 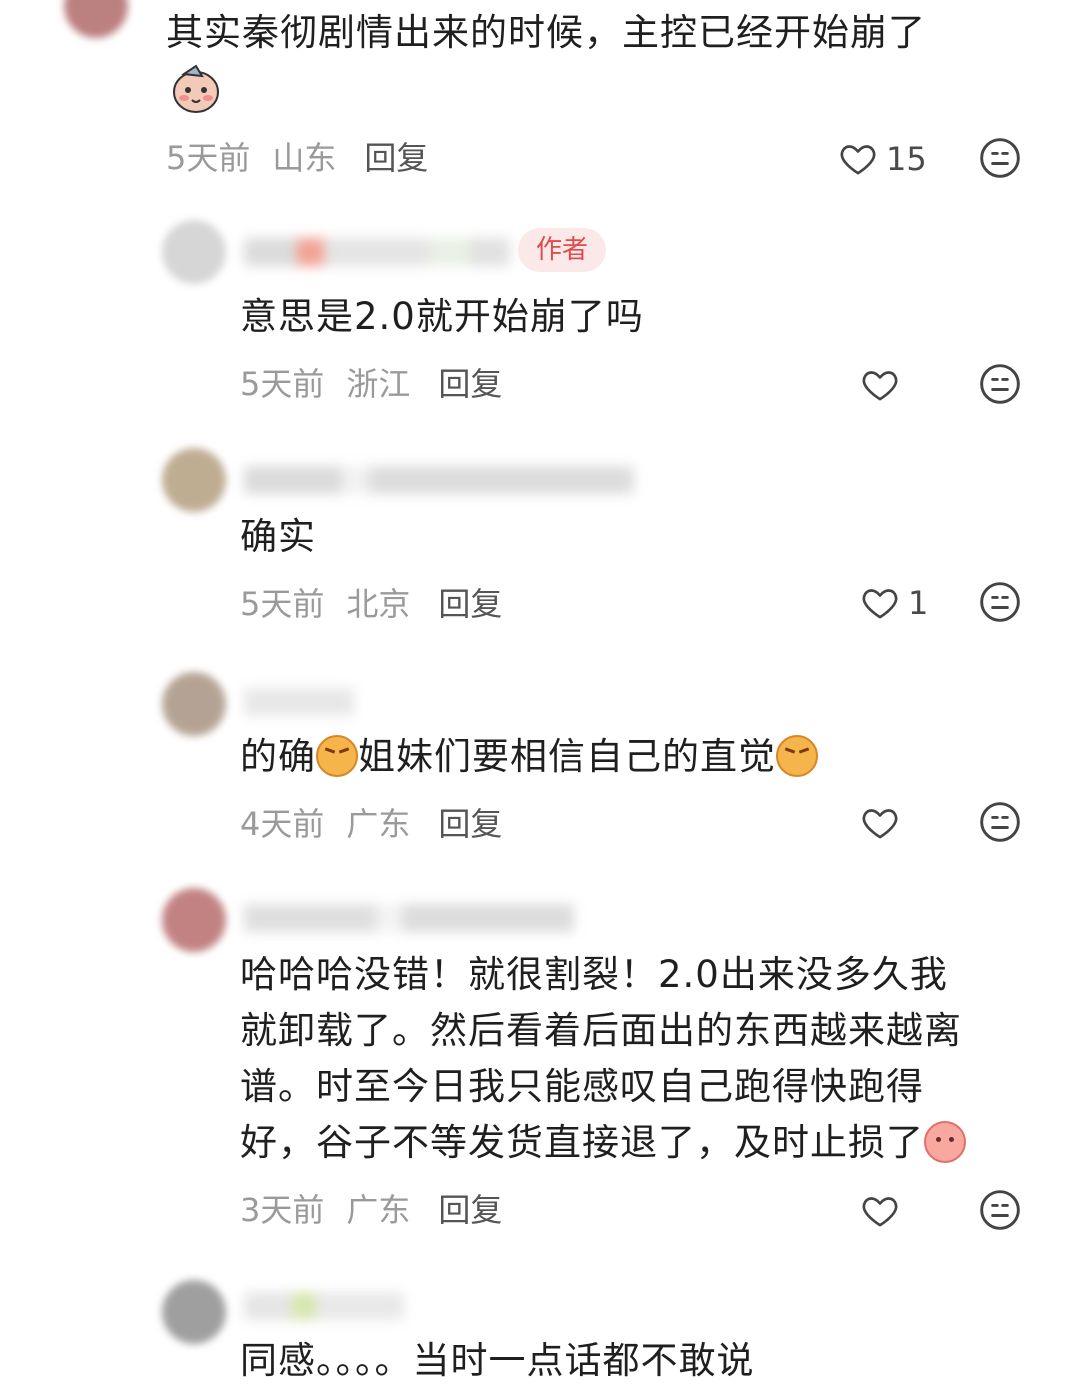 I want to click on comment-meta: 3天前 广东 回复, so click(x=371, y=1210).